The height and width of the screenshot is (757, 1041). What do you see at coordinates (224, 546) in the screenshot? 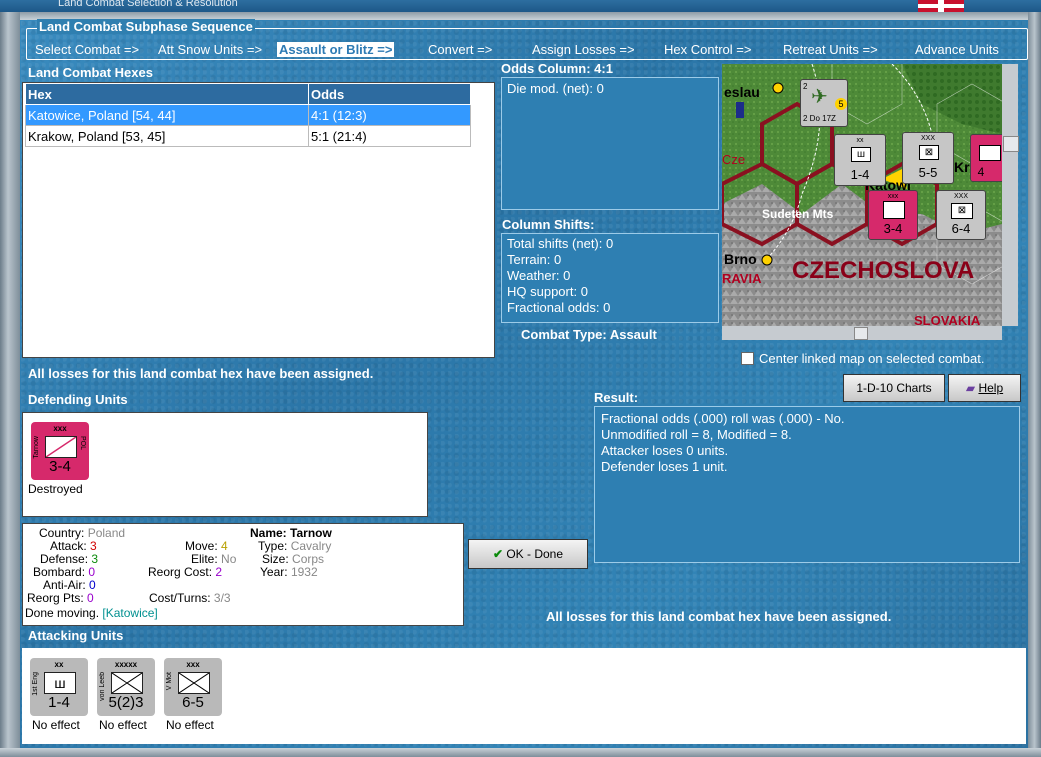
I see `move-value: 4` at bounding box center [224, 546].